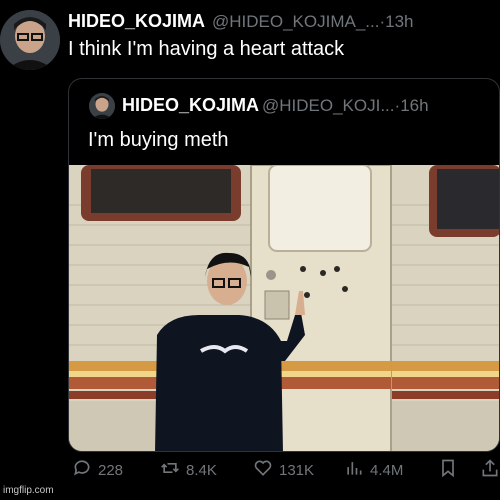 This screenshot has width=500, height=500. Describe the element at coordinates (206, 49) in the screenshot. I see `tweet-text: I think I'm having a heart attack` at that location.